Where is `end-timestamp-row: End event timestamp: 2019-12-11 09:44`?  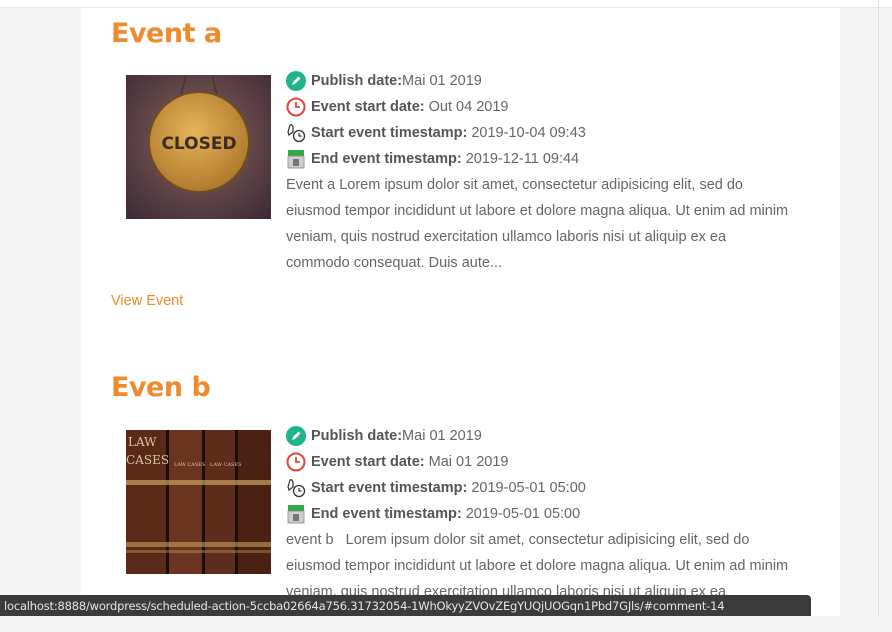 end-timestamp-row: End event timestamp: 2019-12-11 09:44 is located at coordinates (432, 159).